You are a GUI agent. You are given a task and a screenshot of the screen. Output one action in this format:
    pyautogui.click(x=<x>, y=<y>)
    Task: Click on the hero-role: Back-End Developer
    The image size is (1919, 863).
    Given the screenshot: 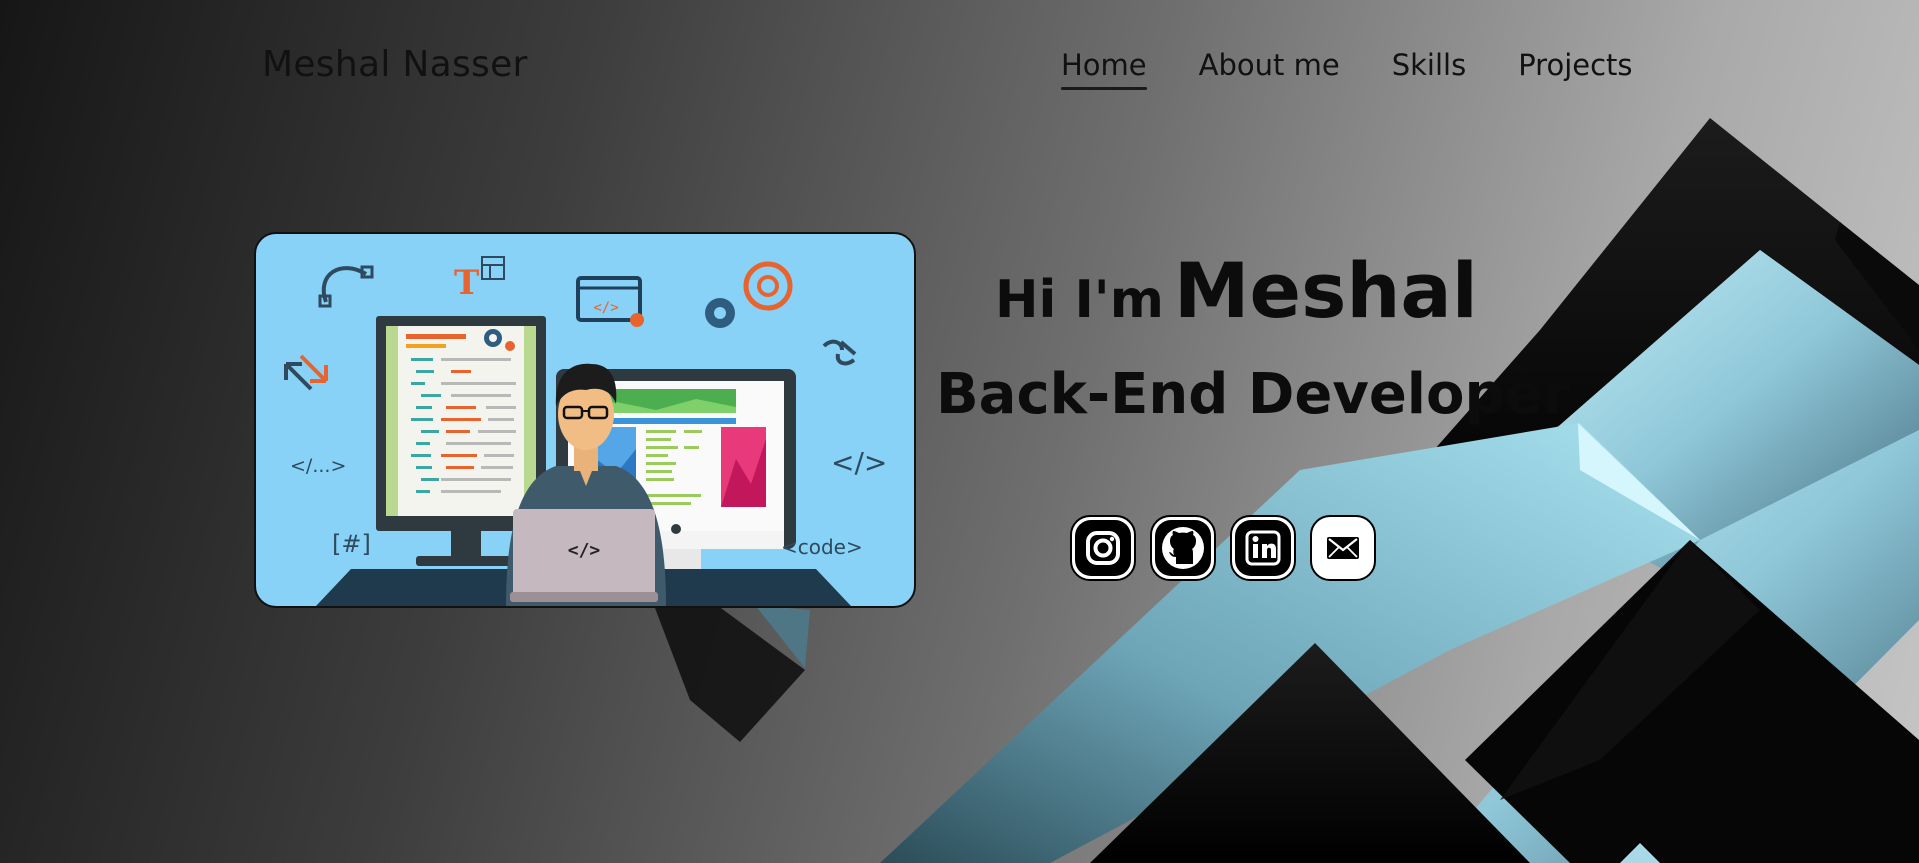 What is the action you would take?
    pyautogui.click(x=1253, y=394)
    